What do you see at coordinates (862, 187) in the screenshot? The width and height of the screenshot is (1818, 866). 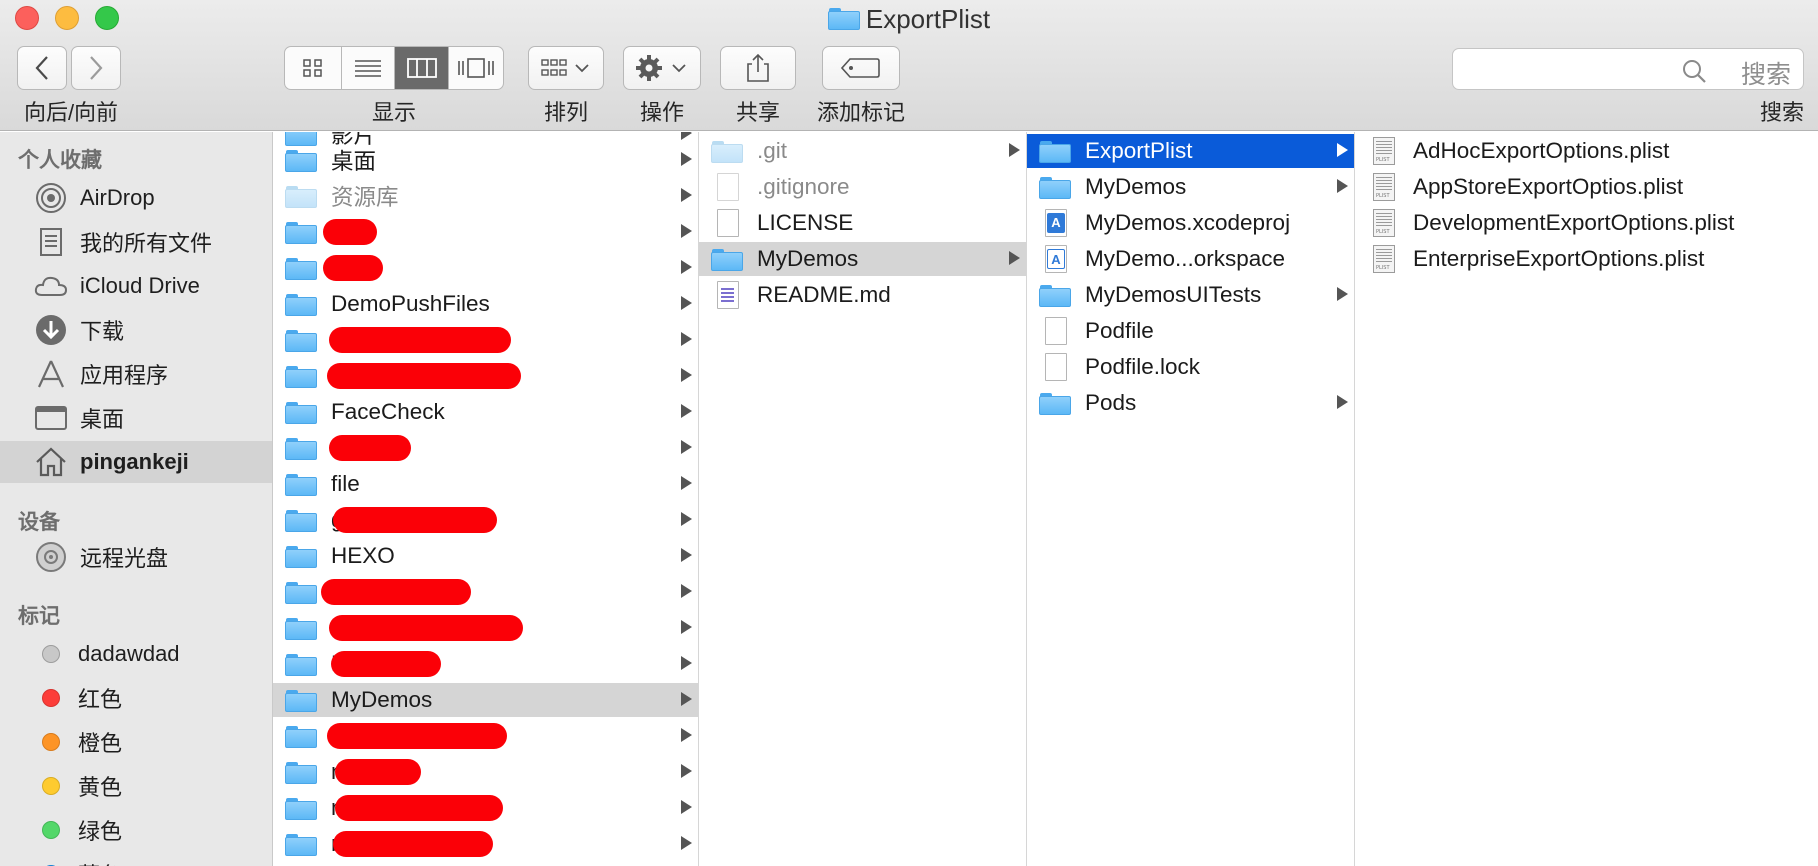 I see `list-item: .gitignore` at bounding box center [862, 187].